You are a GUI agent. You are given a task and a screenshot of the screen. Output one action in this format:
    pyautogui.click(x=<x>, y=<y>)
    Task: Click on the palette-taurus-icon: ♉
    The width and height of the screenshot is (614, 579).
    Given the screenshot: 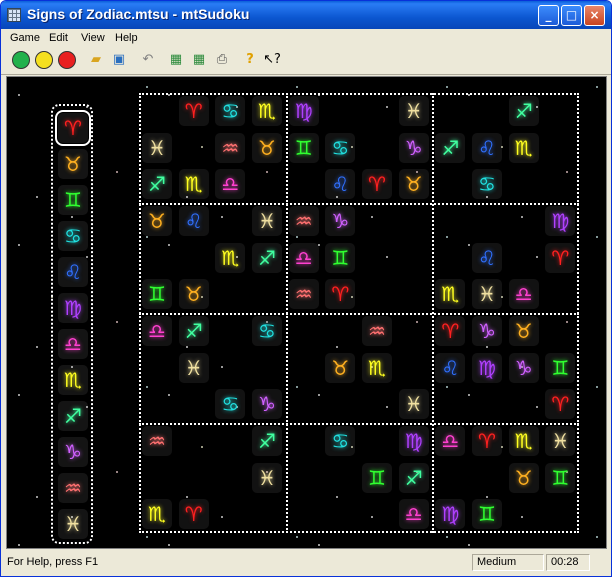 What is the action you would take?
    pyautogui.click(x=73, y=164)
    